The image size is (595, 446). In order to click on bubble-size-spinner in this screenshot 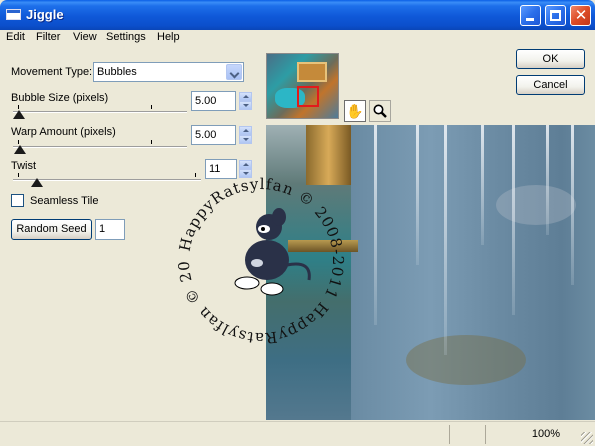, I will do `click(245, 101)`.